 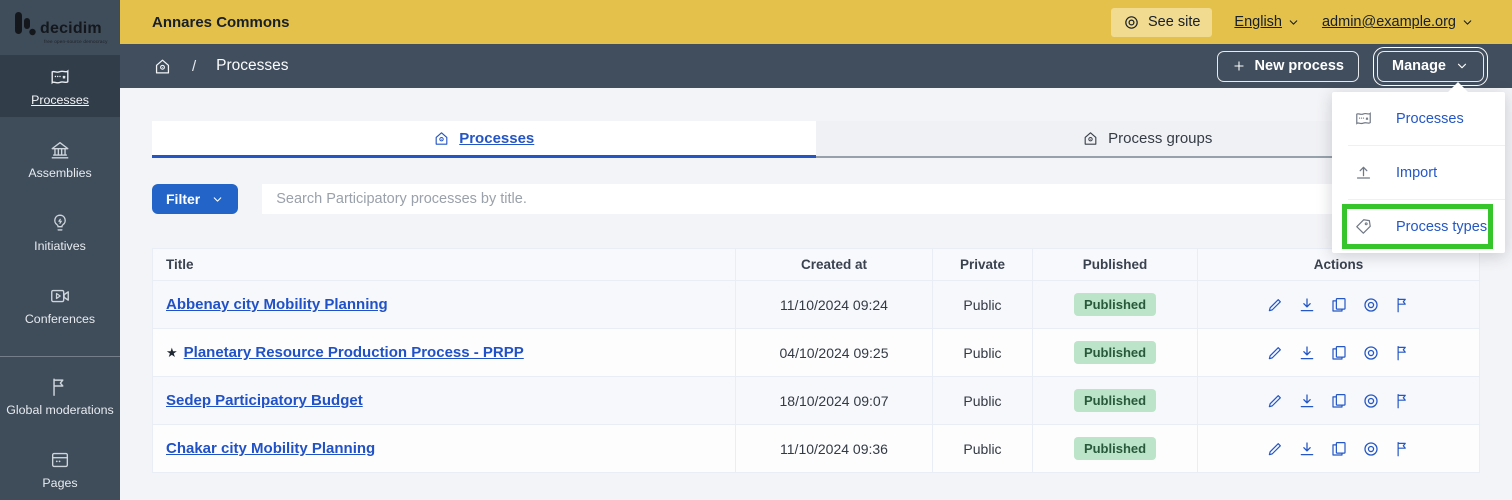 I want to click on language-selector: English, so click(x=1267, y=22).